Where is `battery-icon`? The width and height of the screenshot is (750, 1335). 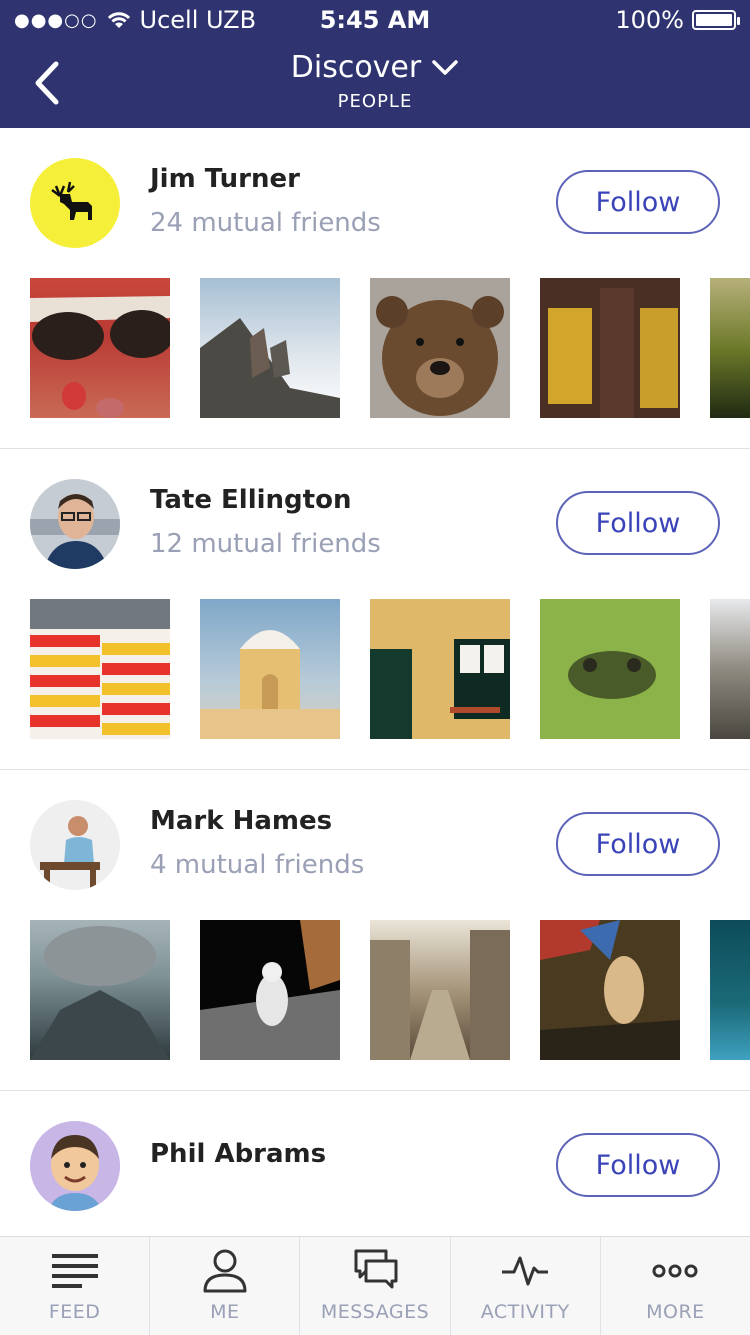
battery-icon is located at coordinates (716, 20).